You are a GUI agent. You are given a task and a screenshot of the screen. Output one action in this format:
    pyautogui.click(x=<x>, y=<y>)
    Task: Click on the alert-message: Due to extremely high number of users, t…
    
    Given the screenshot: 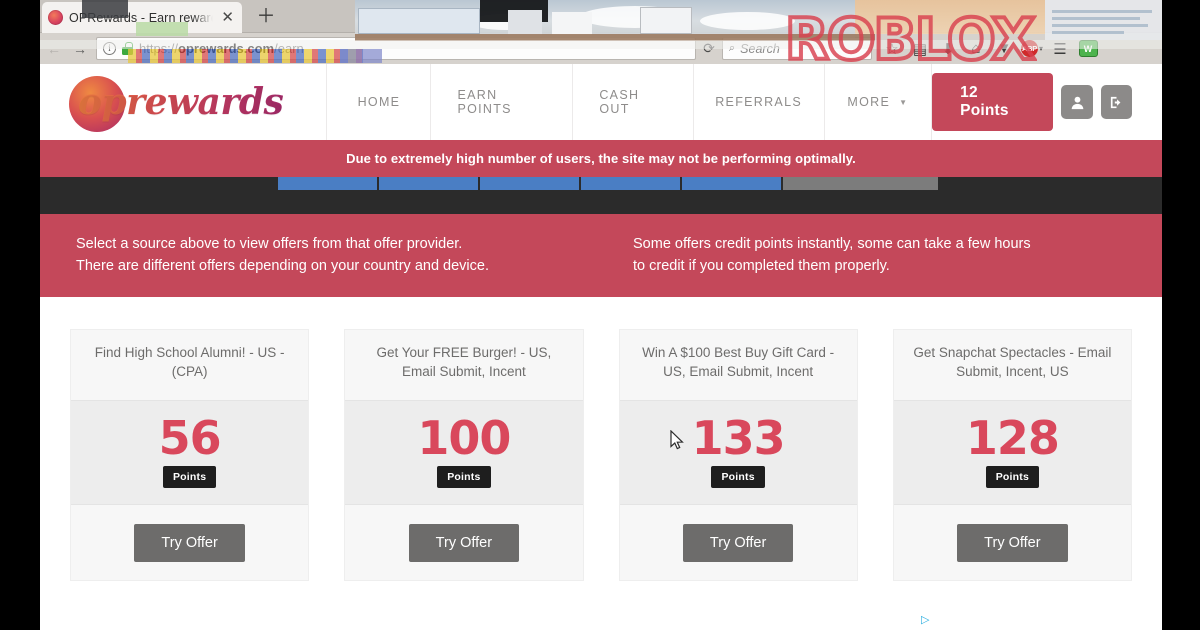 What is the action you would take?
    pyautogui.click(x=601, y=158)
    